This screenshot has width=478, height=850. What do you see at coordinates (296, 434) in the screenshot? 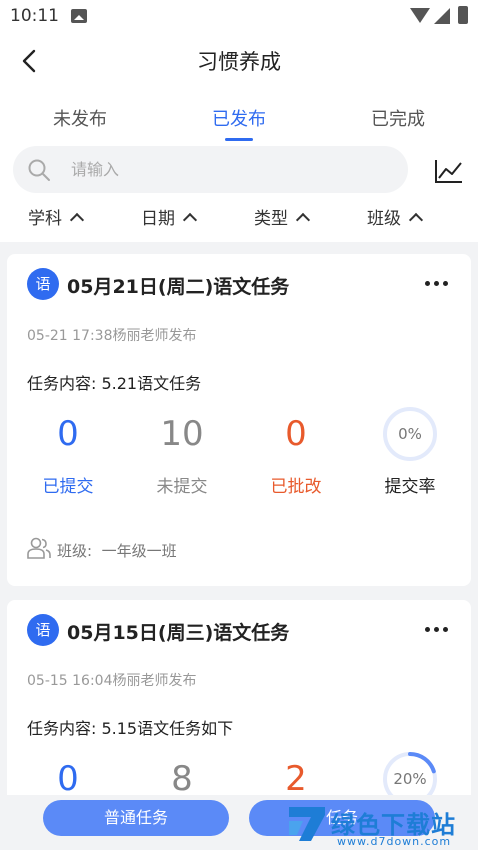
I see `reviewed-count: 0` at bounding box center [296, 434].